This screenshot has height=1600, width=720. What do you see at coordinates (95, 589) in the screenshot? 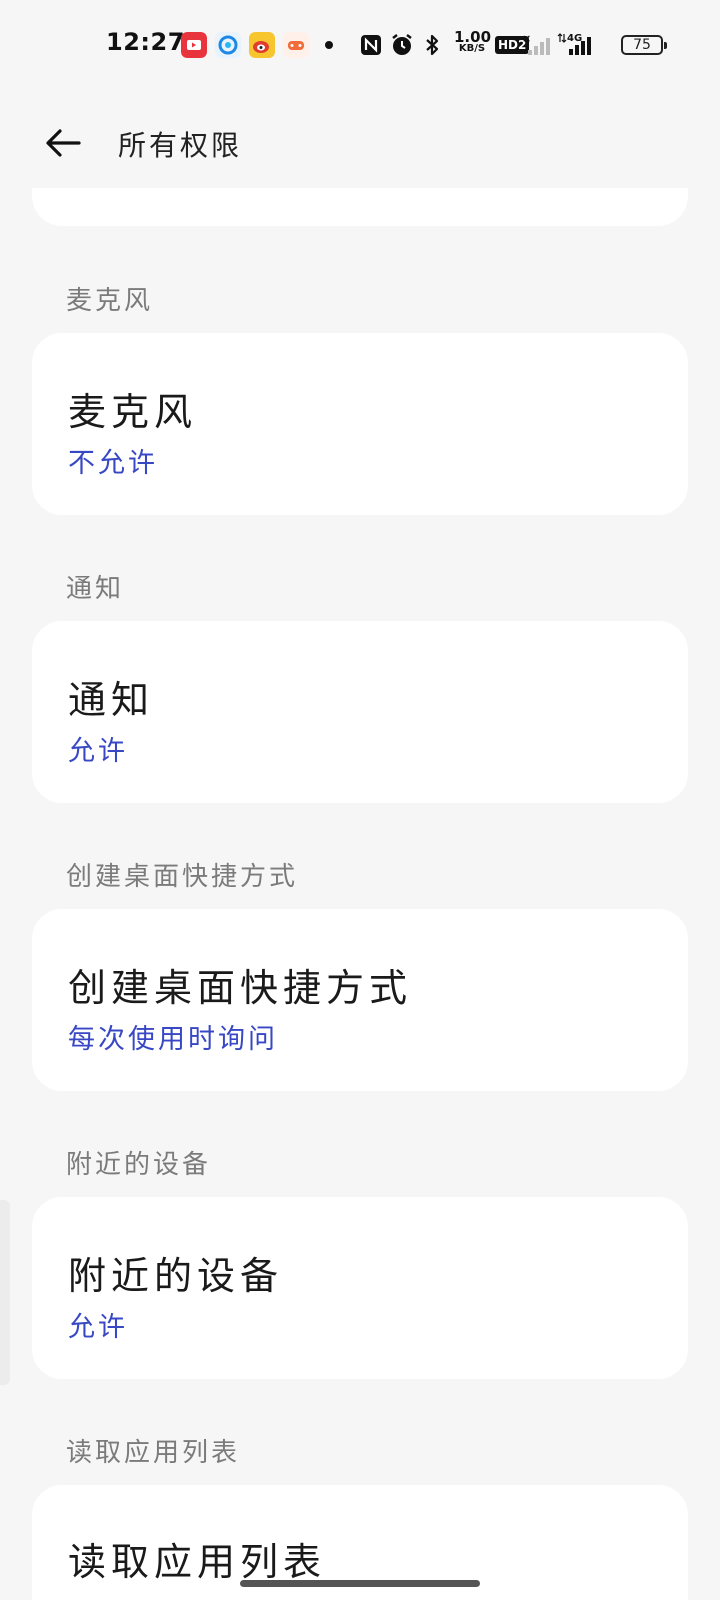
I see `section-label-notifications: 通知` at bounding box center [95, 589].